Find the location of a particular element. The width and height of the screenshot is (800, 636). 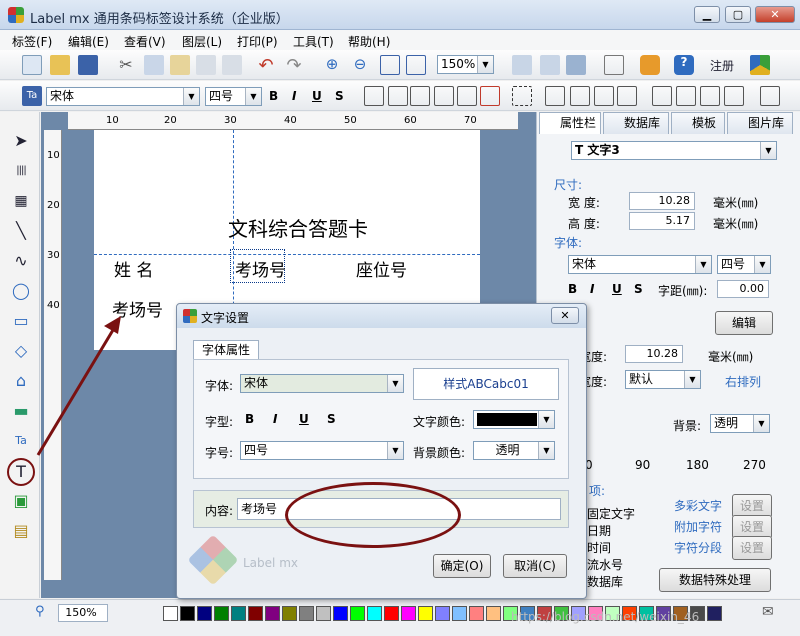

group-icon is located at coordinates (522, 96).